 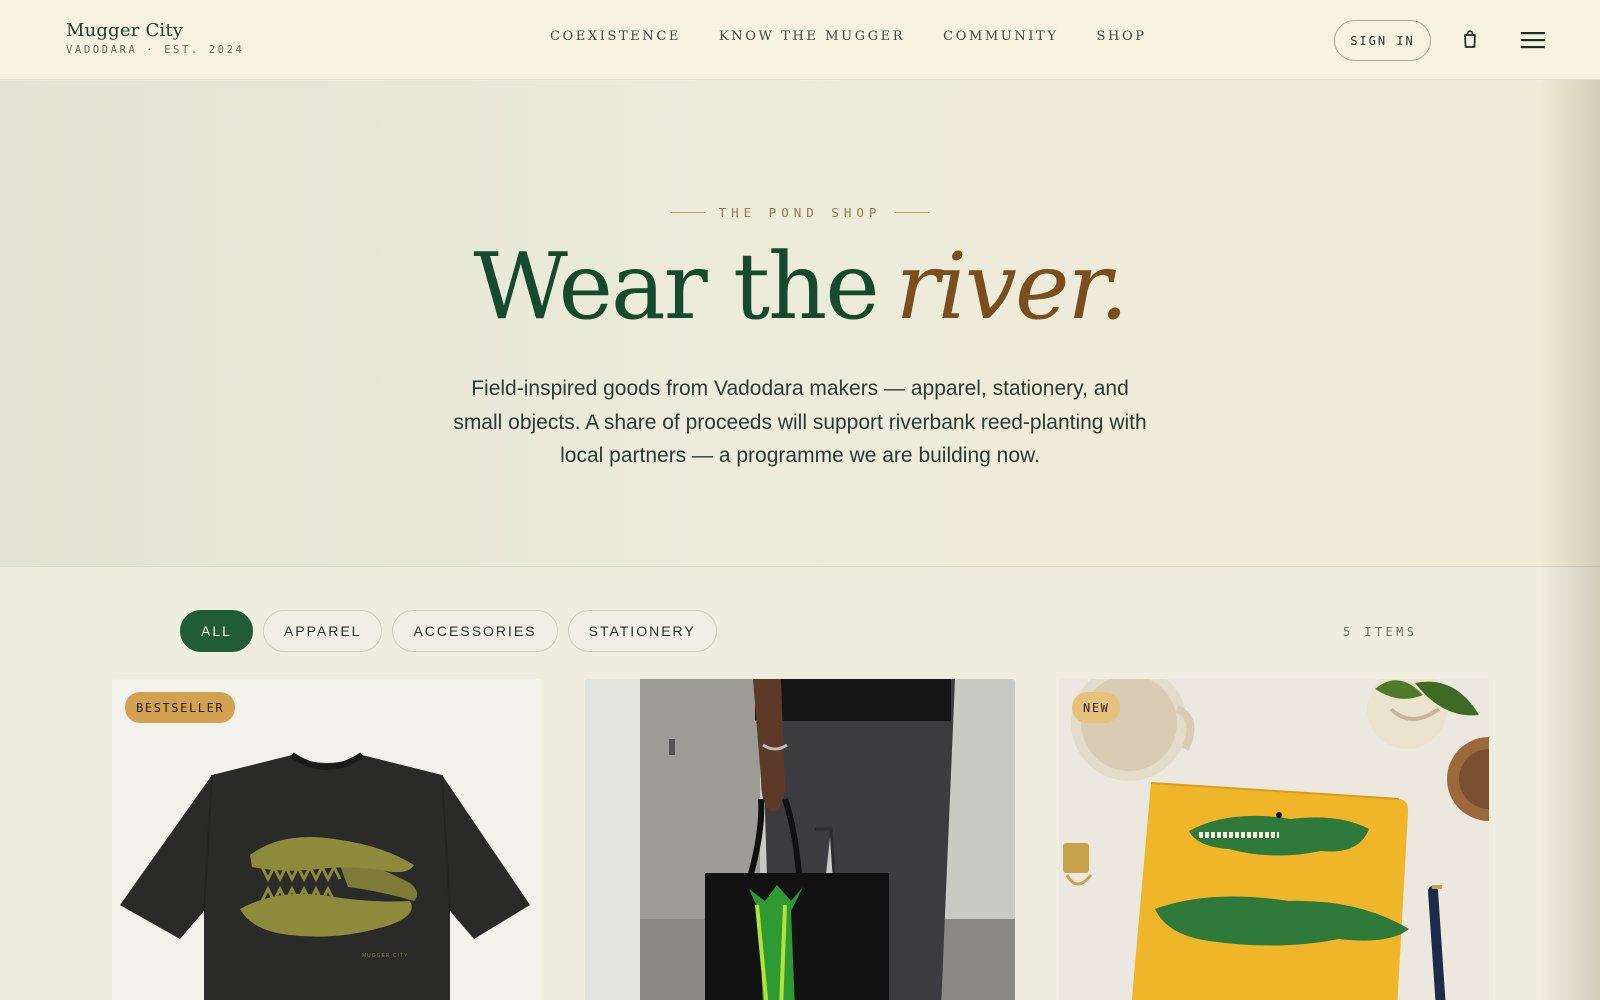 I want to click on hero-eyebrow: THE POND SHOP, so click(x=800, y=212).